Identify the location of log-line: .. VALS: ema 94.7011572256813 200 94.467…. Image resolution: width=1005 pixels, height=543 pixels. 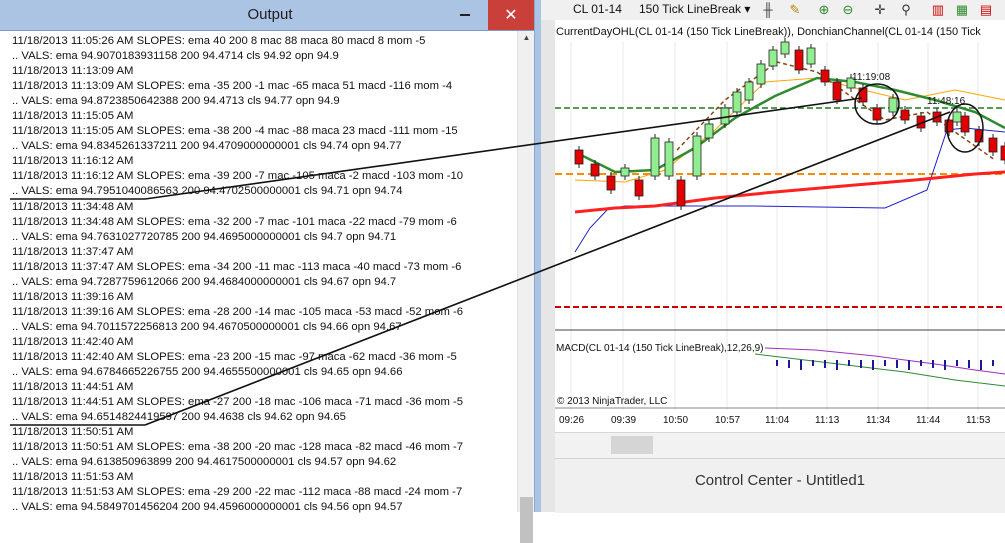
(207, 326).